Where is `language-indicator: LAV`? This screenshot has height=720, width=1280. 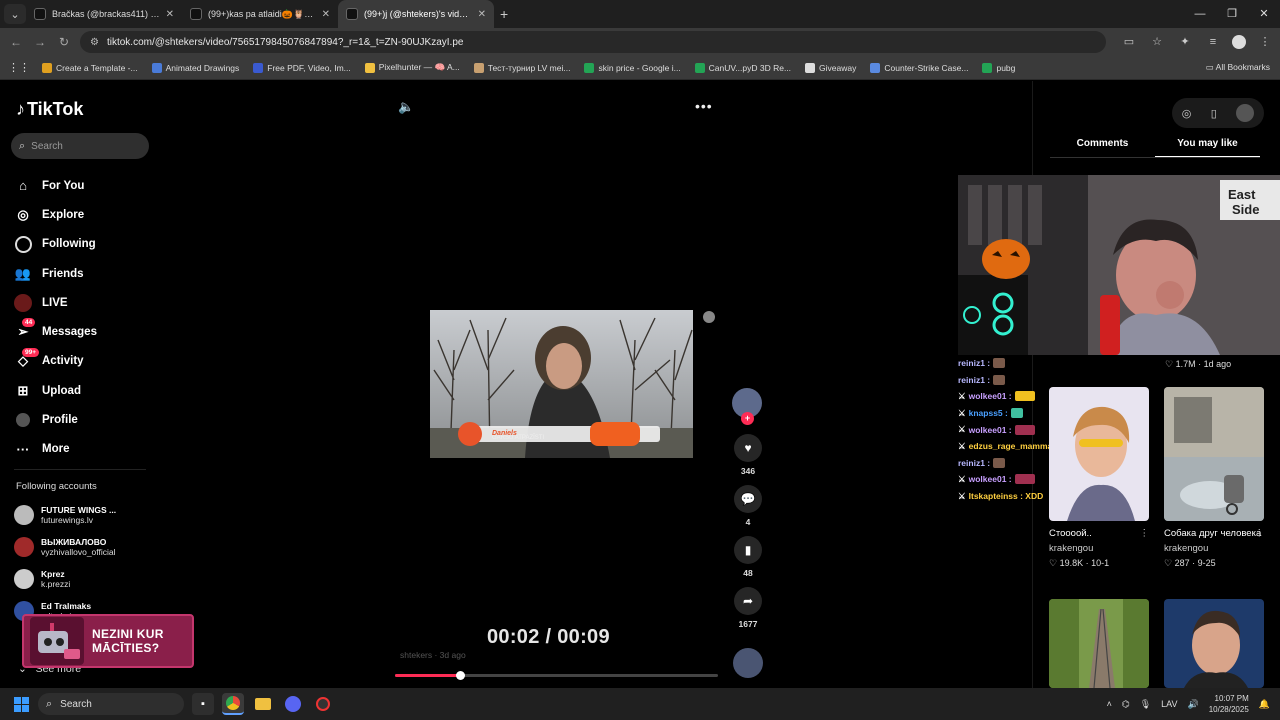 language-indicator: LAV is located at coordinates (1169, 704).